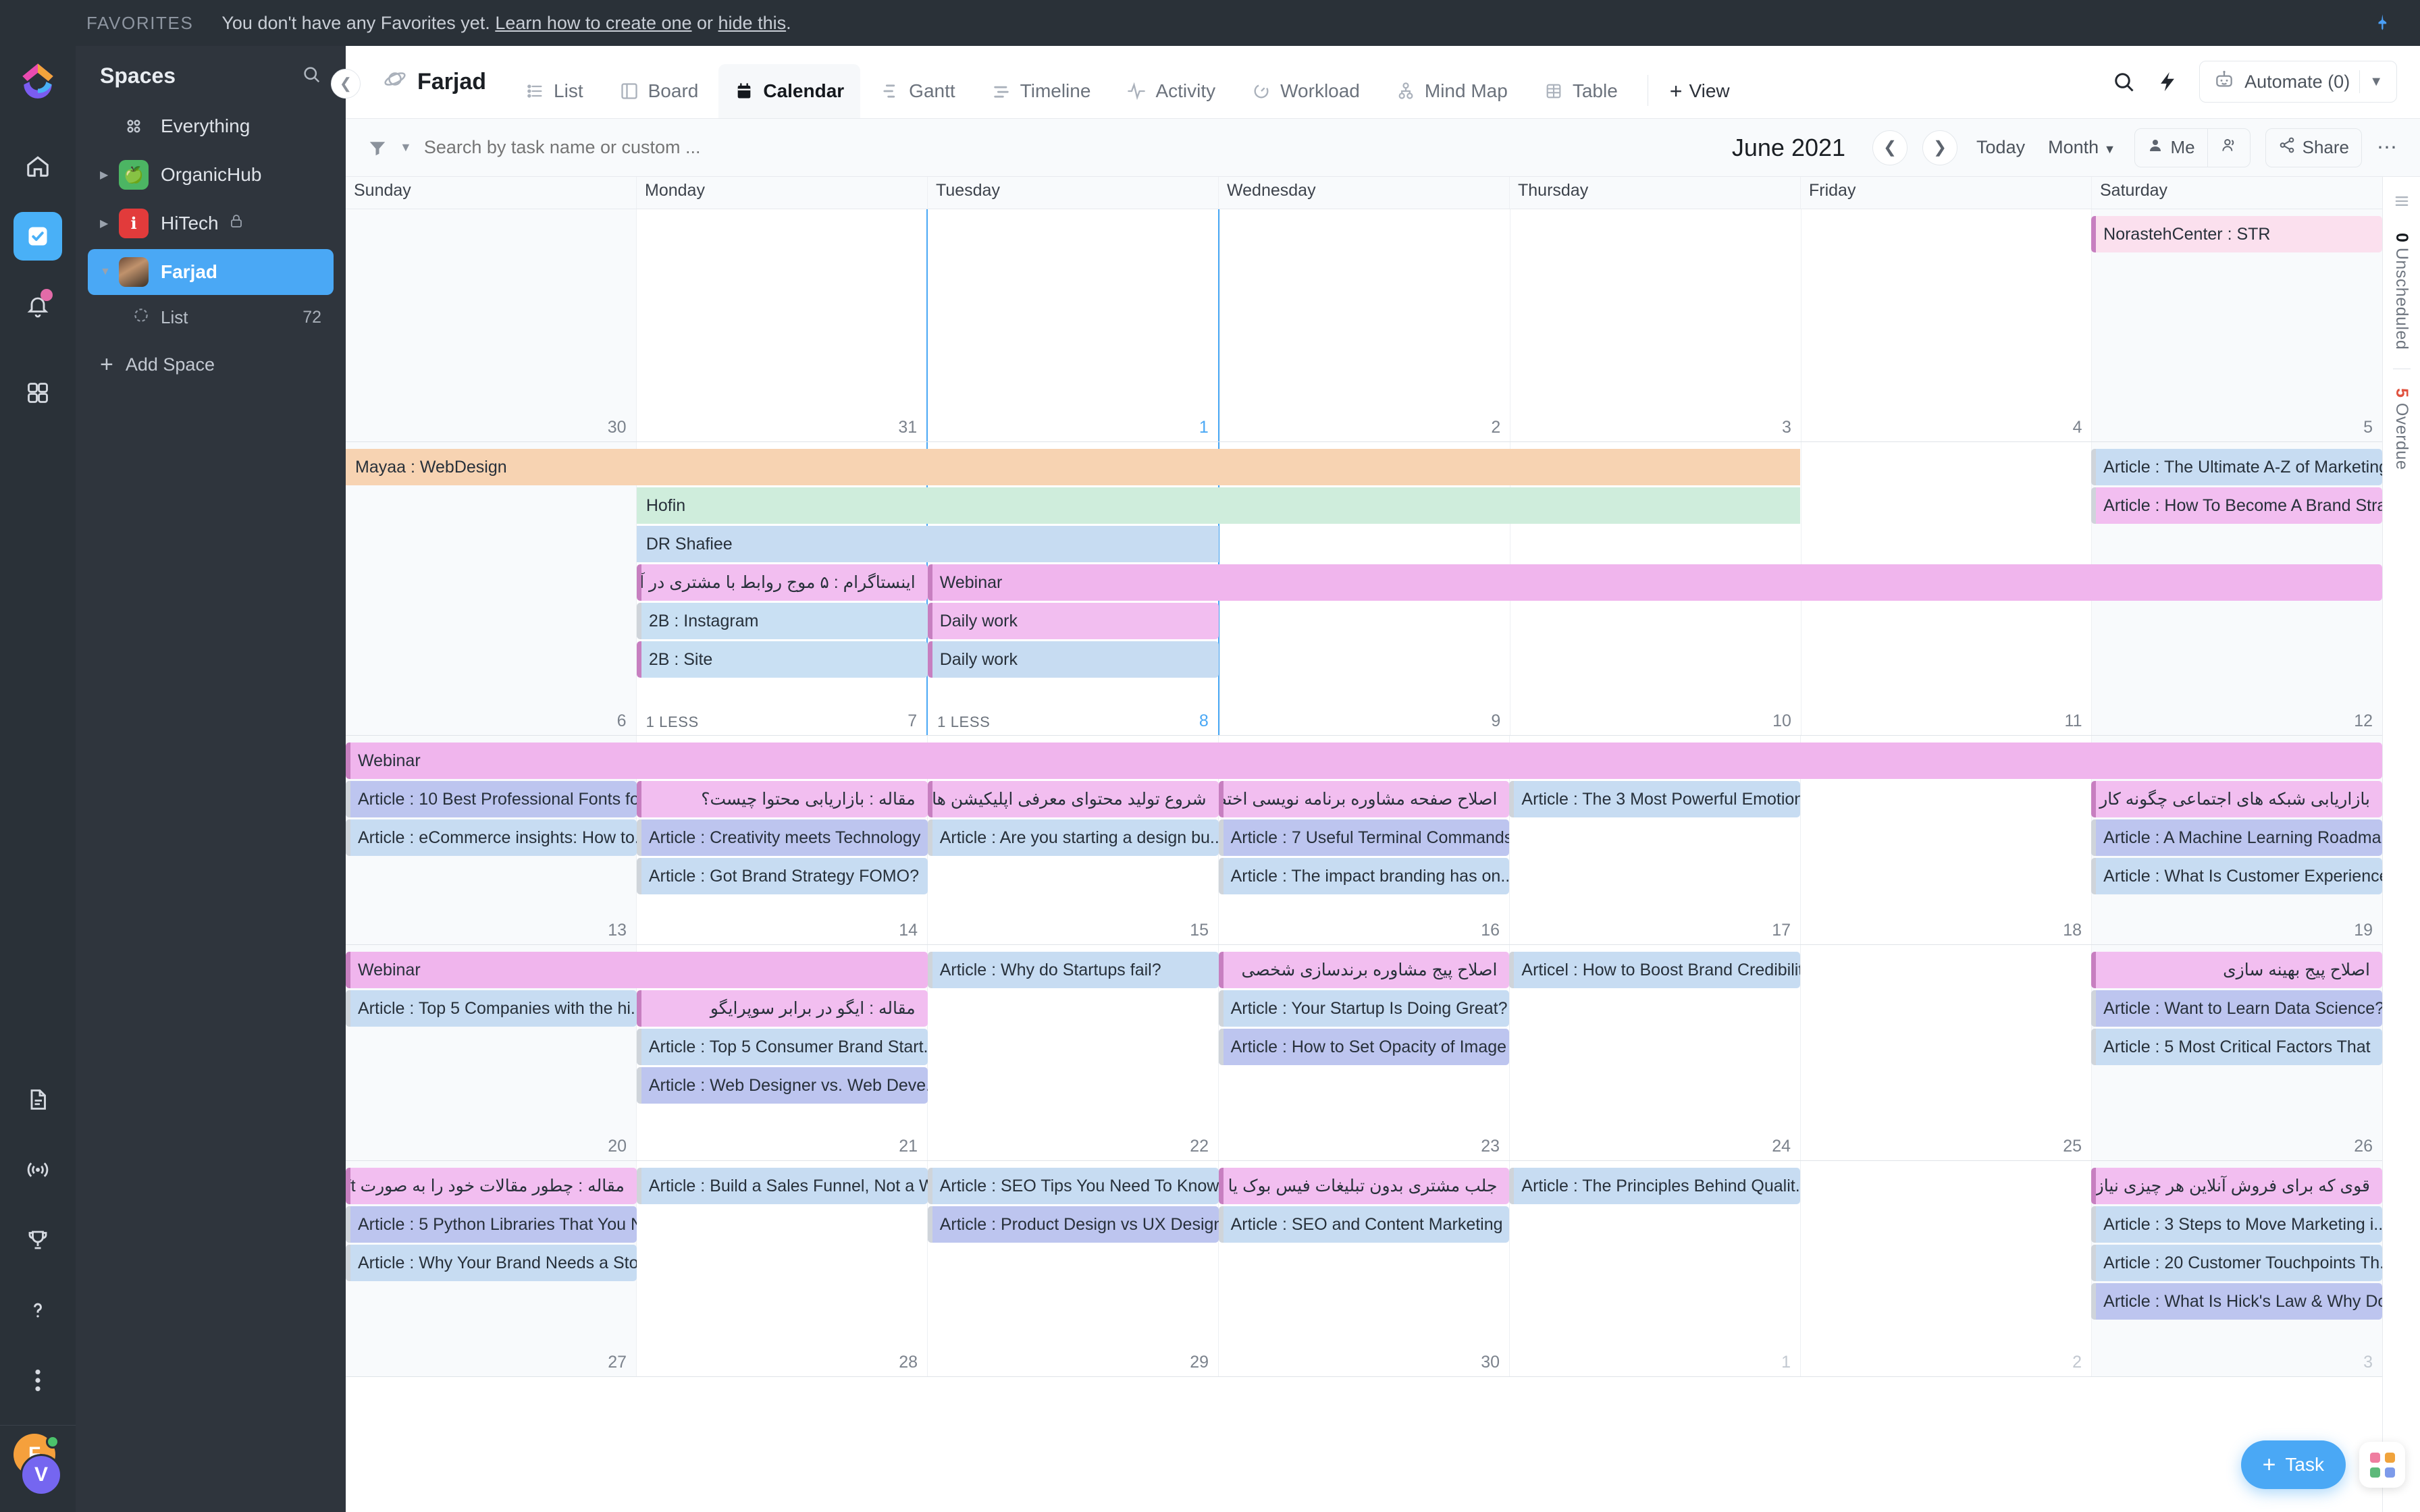 The image size is (2420, 1512). Describe the element at coordinates (2298, 82) in the screenshot. I see `automate-button: Automate (0) ▼` at that location.